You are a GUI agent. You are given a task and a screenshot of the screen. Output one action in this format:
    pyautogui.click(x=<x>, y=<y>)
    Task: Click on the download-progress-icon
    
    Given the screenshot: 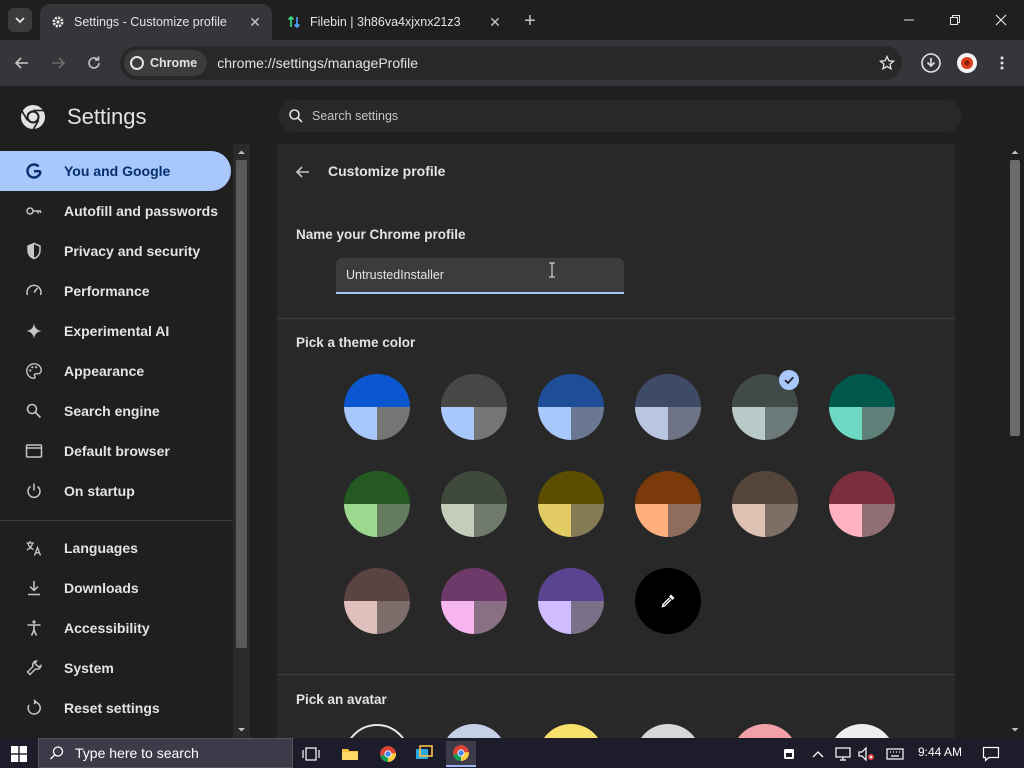 What is the action you would take?
    pyautogui.click(x=931, y=63)
    